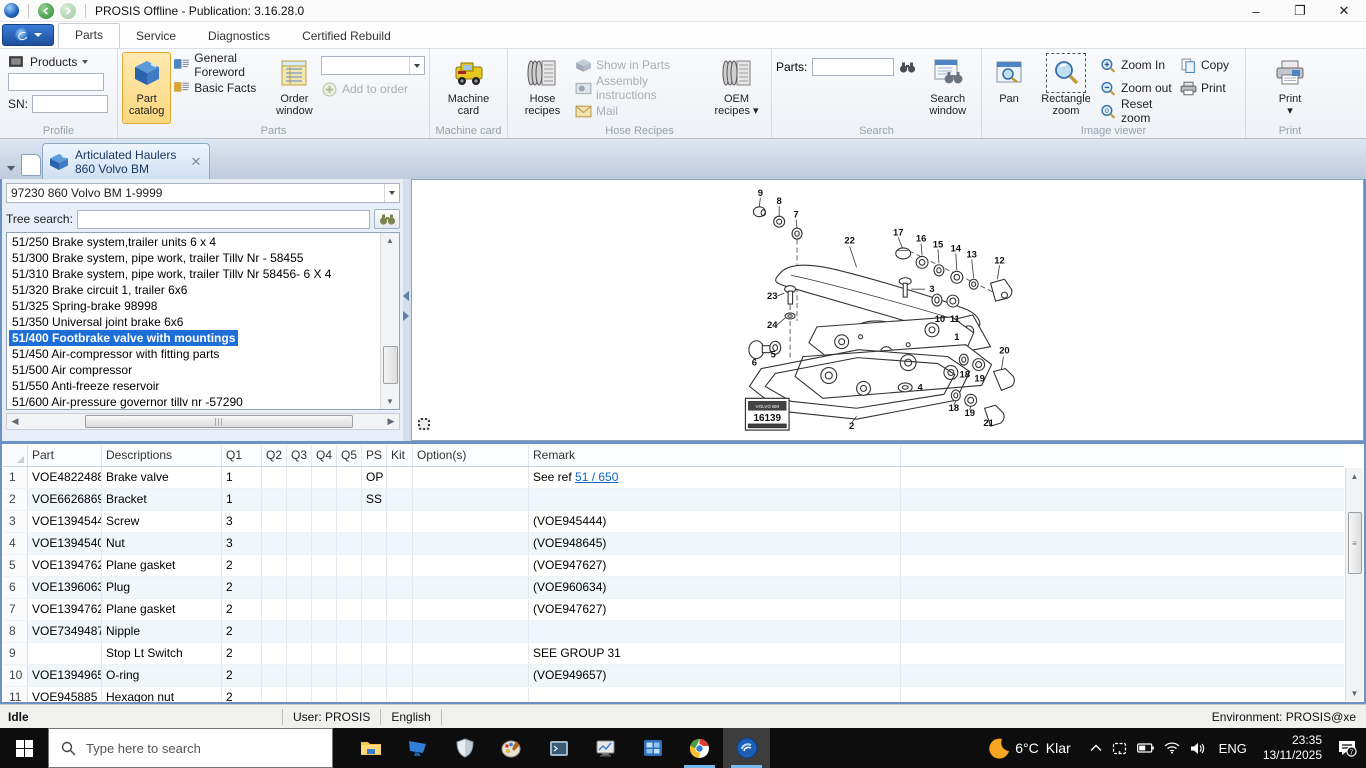  What do you see at coordinates (373, 89) in the screenshot?
I see `add-to-order-button: Add to order` at bounding box center [373, 89].